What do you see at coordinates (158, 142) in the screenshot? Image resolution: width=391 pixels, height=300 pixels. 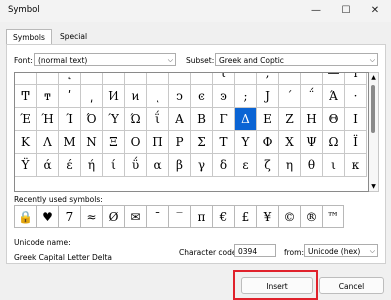 I see `symbol-cell: Π` at bounding box center [158, 142].